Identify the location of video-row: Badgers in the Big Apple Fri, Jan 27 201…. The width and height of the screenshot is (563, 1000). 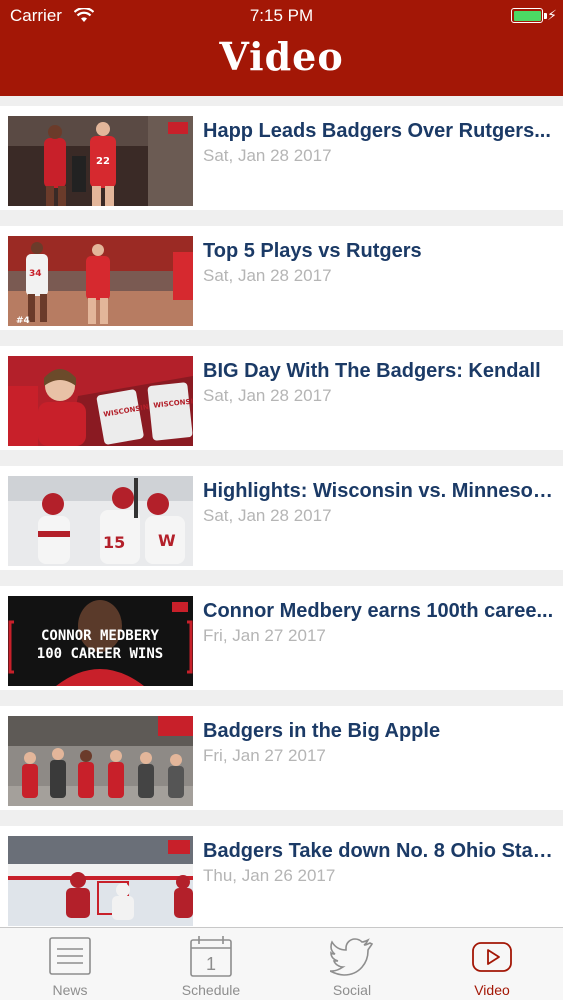
(281, 758).